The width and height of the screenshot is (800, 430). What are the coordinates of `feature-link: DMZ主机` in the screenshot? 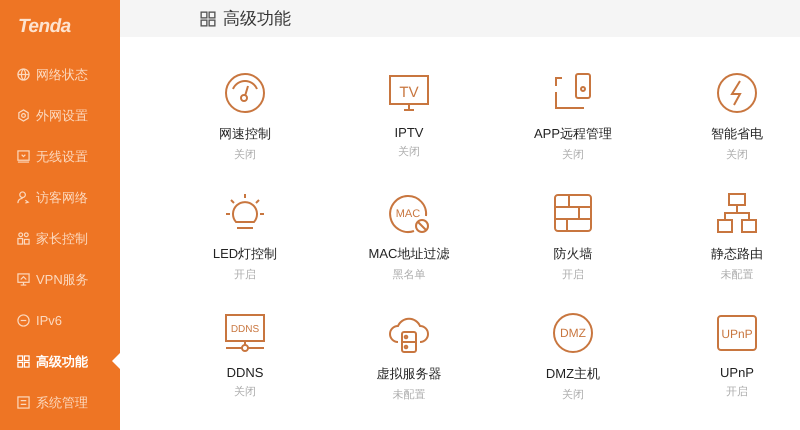 It's located at (573, 374).